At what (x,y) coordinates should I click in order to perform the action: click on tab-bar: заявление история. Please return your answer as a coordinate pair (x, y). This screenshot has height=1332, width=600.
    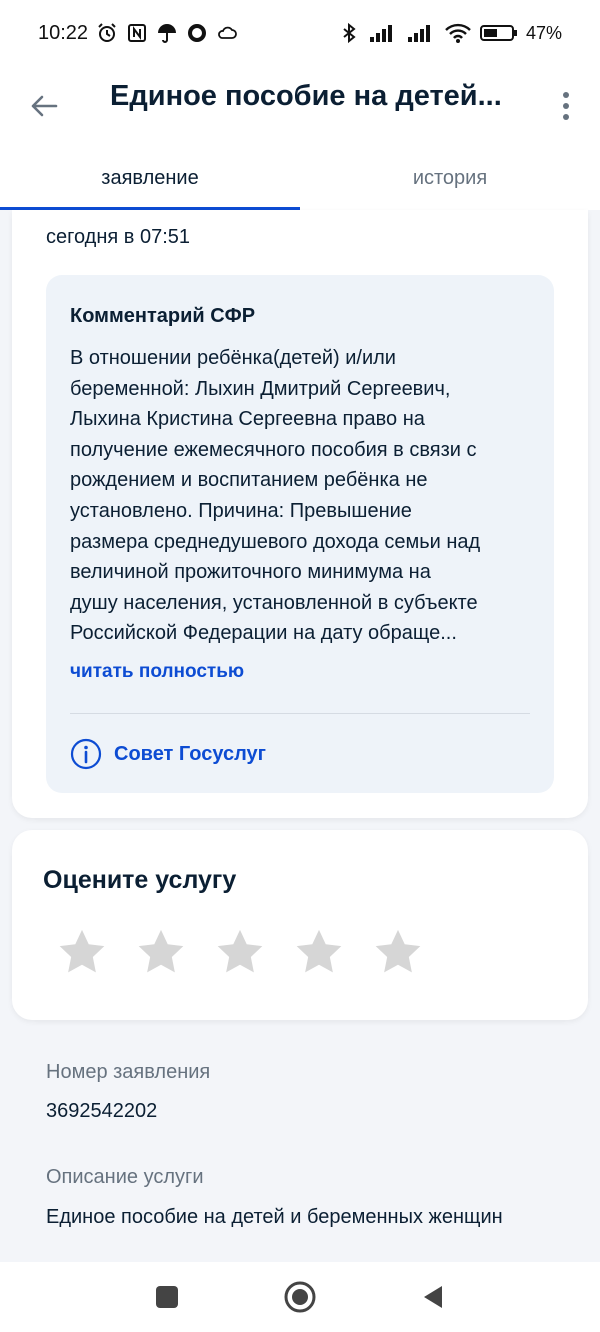
    Looking at the image, I should click on (300, 178).